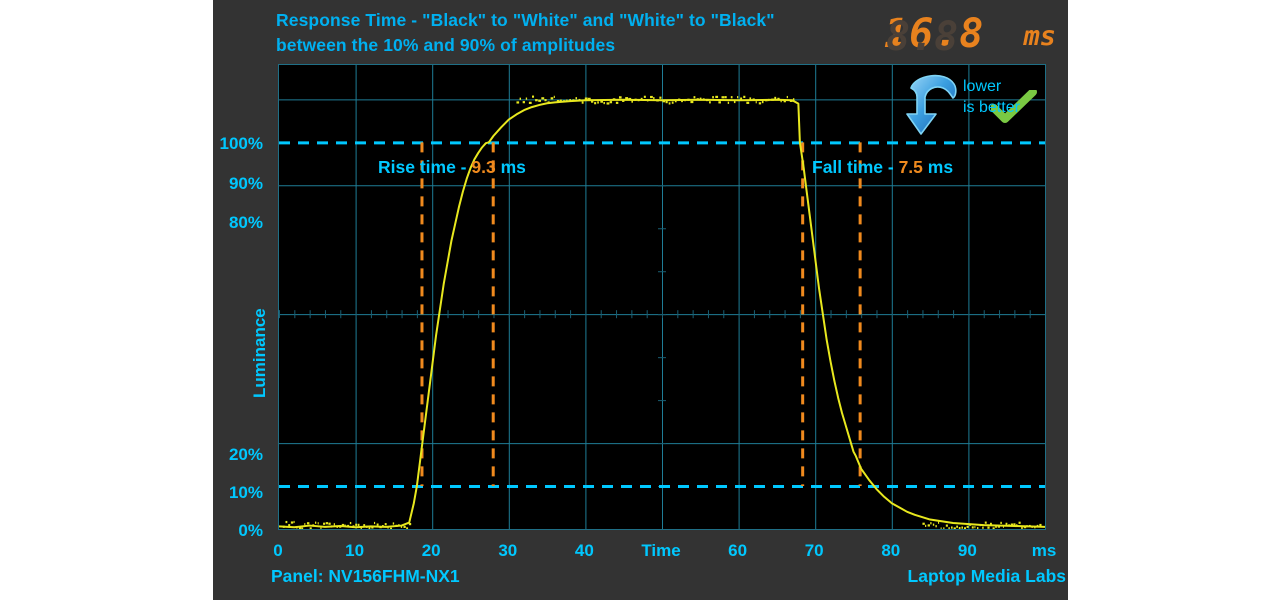 The height and width of the screenshot is (600, 1280). Describe the element at coordinates (853, 167) in the screenshot. I see `fall-label: Fall time -` at that location.